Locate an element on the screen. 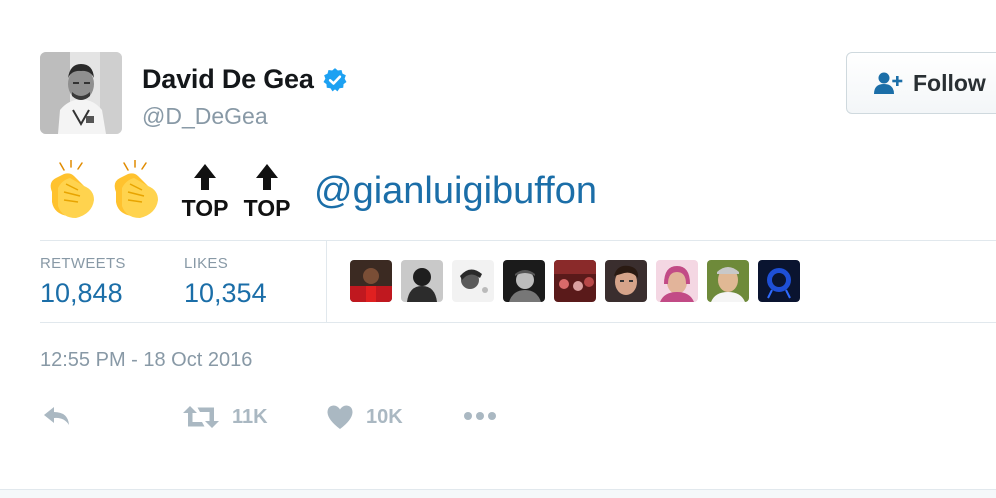 The image size is (996, 498). retweet-count: 11K is located at coordinates (250, 416).